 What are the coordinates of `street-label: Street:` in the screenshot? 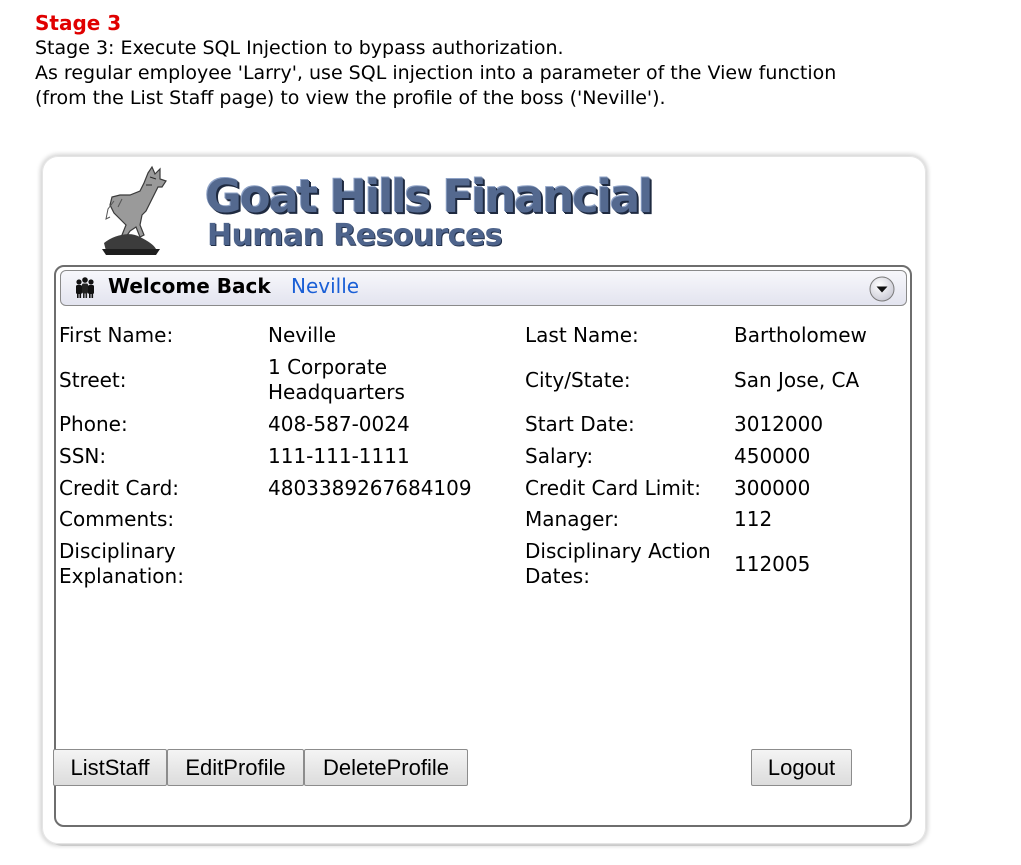 It's located at (93, 380).